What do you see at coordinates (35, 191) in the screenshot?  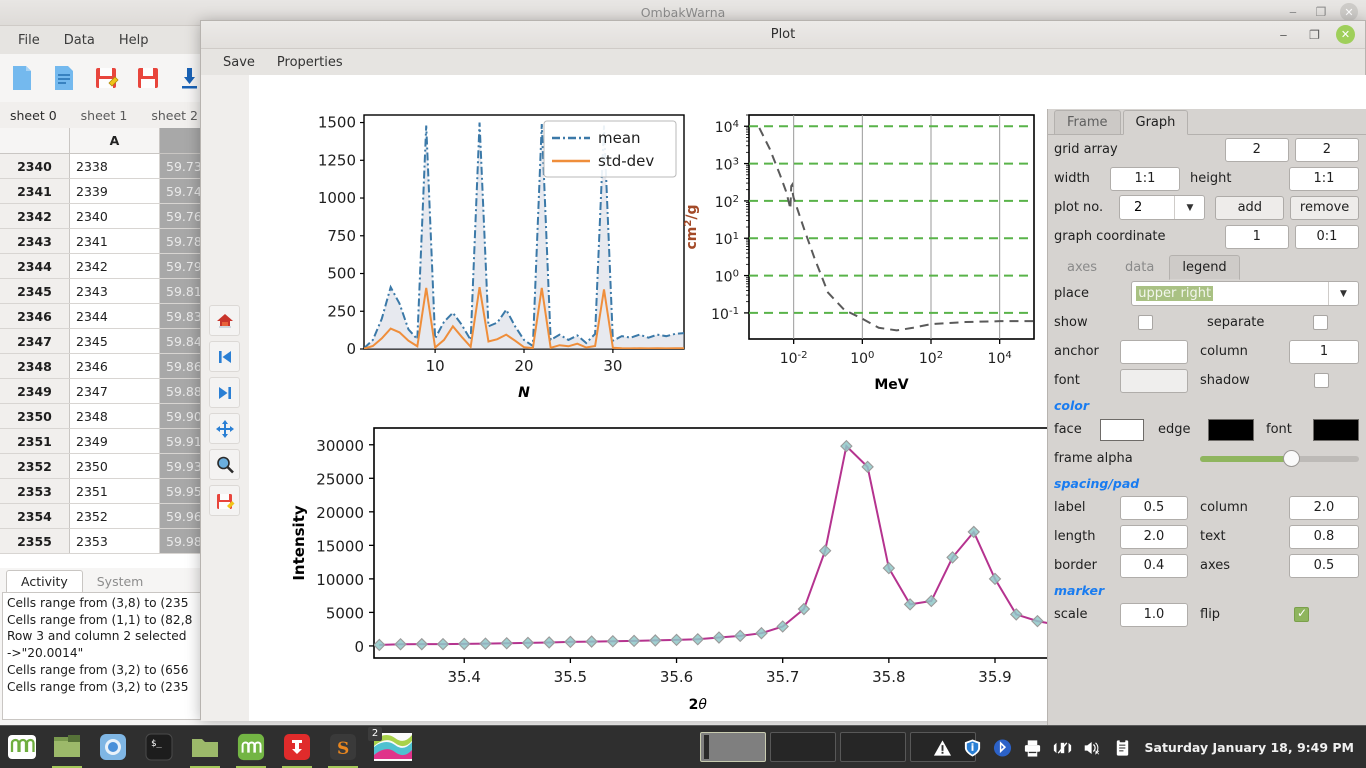 I see `row-header: 2341` at bounding box center [35, 191].